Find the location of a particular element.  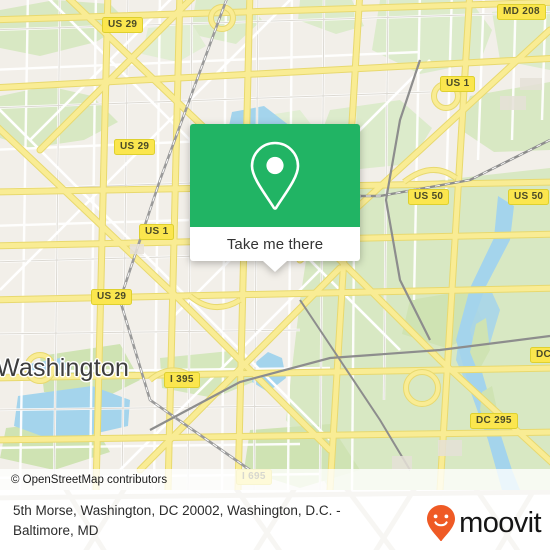

moovit-wordmark: moovit is located at coordinates (500, 522).